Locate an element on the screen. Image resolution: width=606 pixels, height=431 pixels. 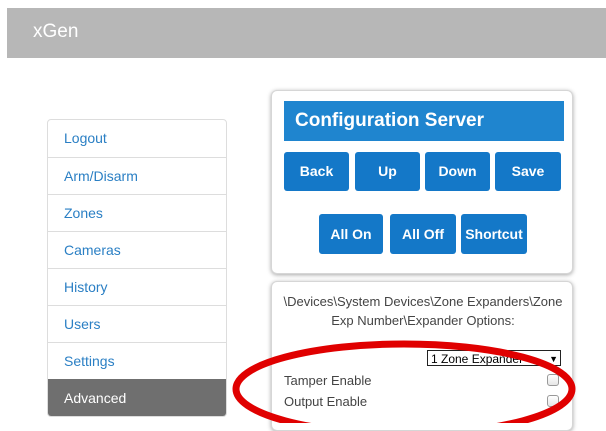
output-enable-label: Output Enable is located at coordinates (326, 401).